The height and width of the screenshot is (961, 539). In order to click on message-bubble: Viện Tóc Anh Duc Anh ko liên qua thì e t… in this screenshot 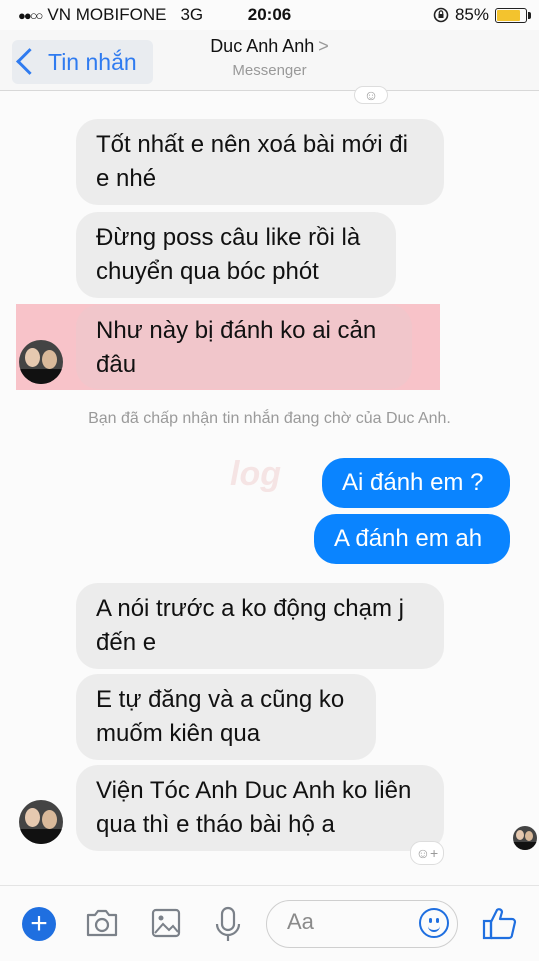, I will do `click(260, 808)`.